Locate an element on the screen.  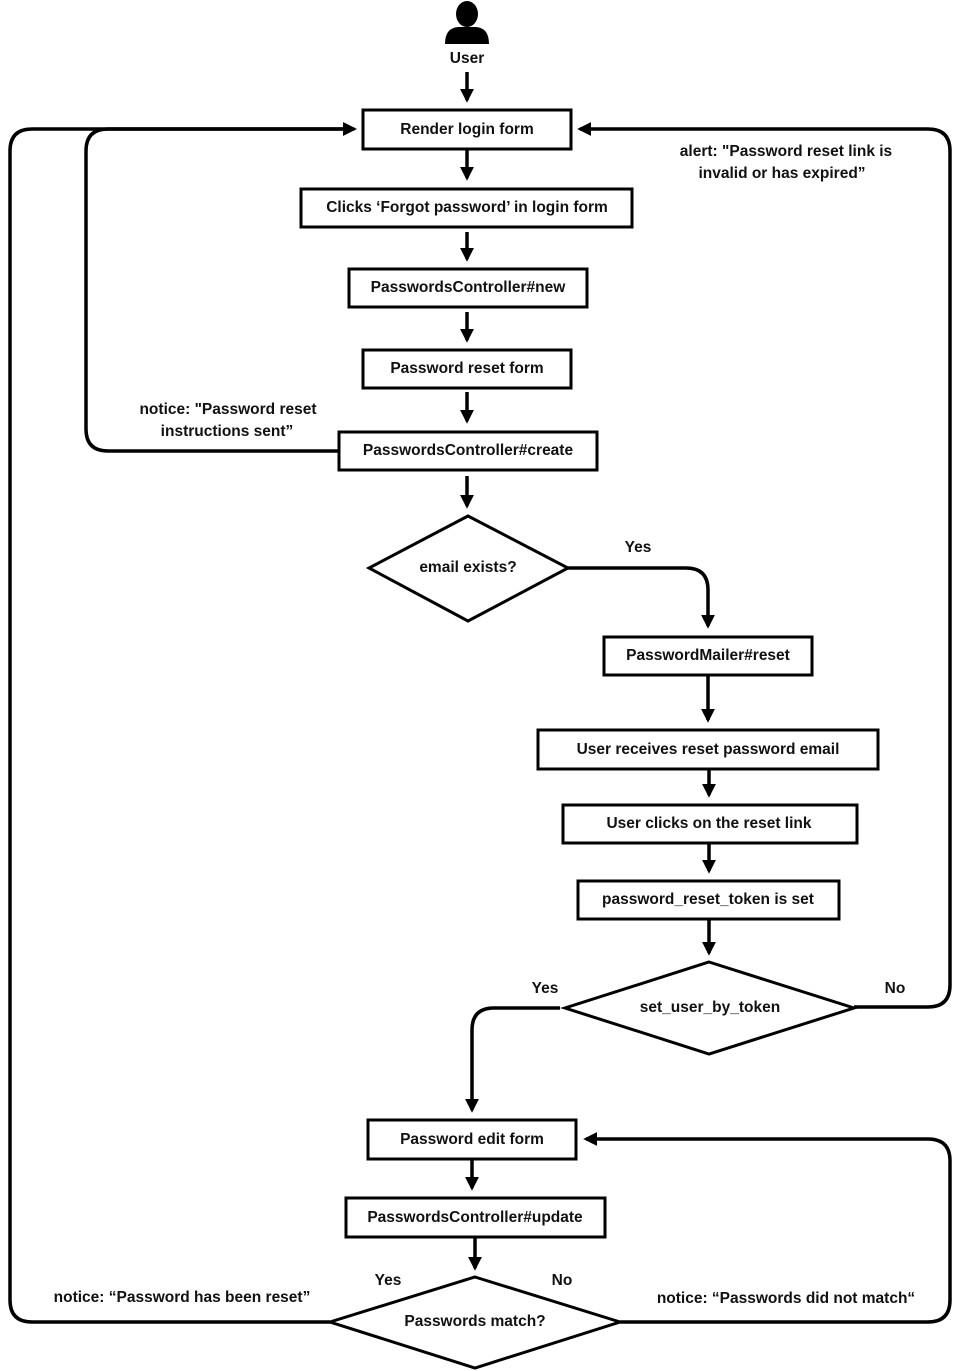
node-passwords-match-label: Passwords match? is located at coordinates (474, 1321).